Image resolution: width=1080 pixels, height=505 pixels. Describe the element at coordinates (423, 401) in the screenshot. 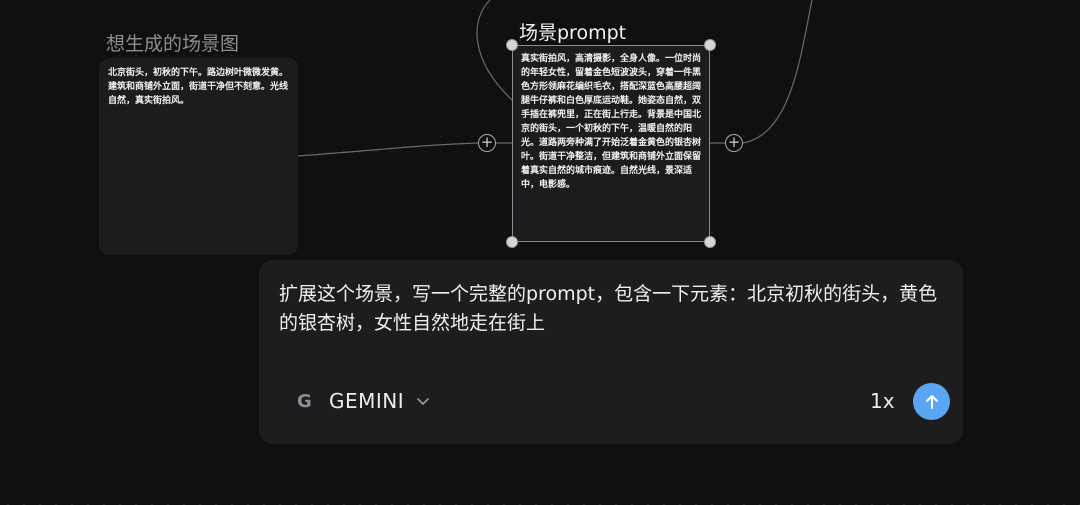

I see `chevron-down-icon` at that location.